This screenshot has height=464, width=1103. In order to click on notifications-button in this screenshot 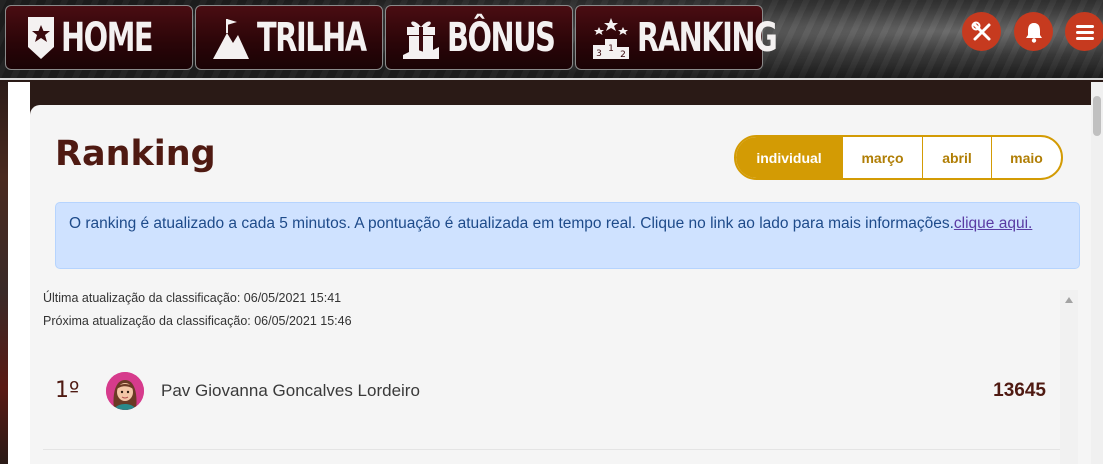, I will do `click(1033, 31)`.